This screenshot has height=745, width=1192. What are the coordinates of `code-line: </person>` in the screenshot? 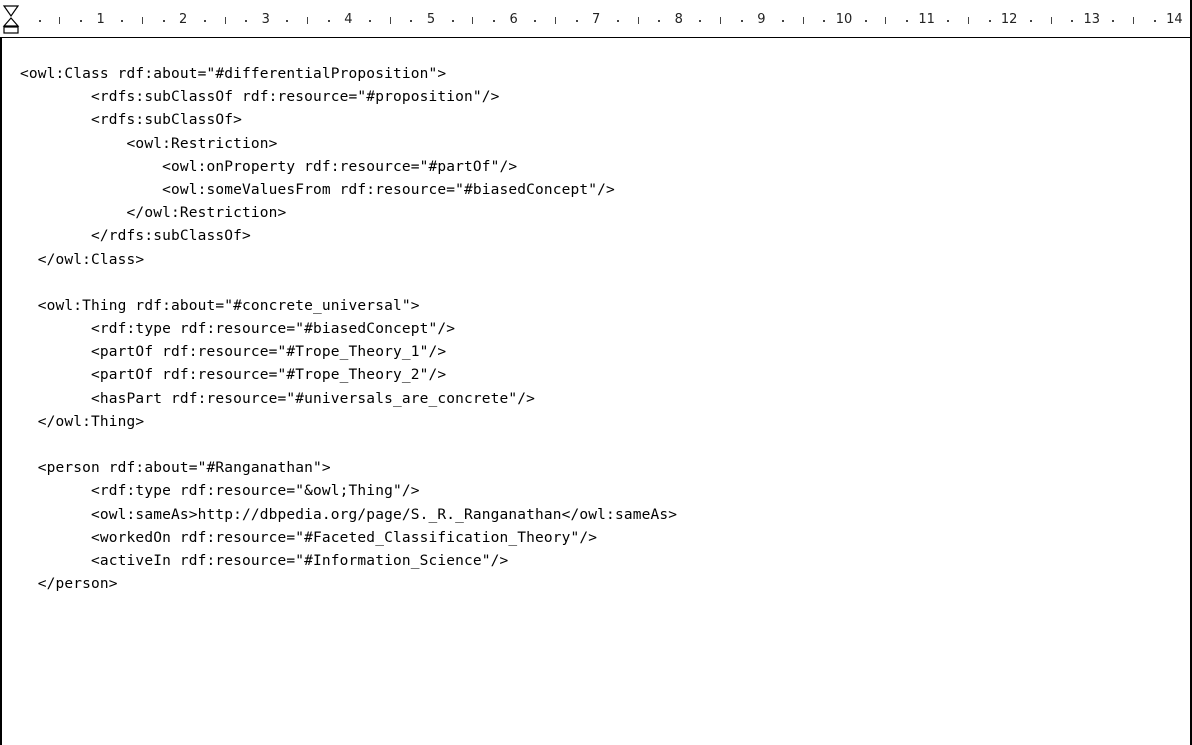 It's located at (69, 584).